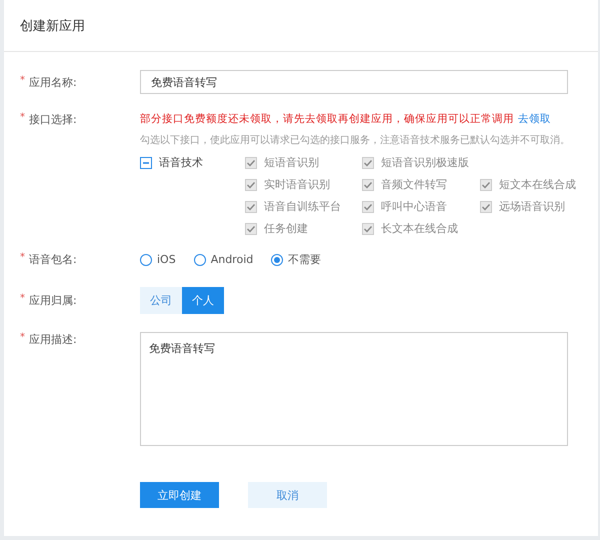 This screenshot has height=540, width=600. Describe the element at coordinates (346, 119) in the screenshot. I see `warning-text: 部分接口免费额度还未领取，请先去领取再创建应用，确保应用可以正常调用 去领取` at that location.